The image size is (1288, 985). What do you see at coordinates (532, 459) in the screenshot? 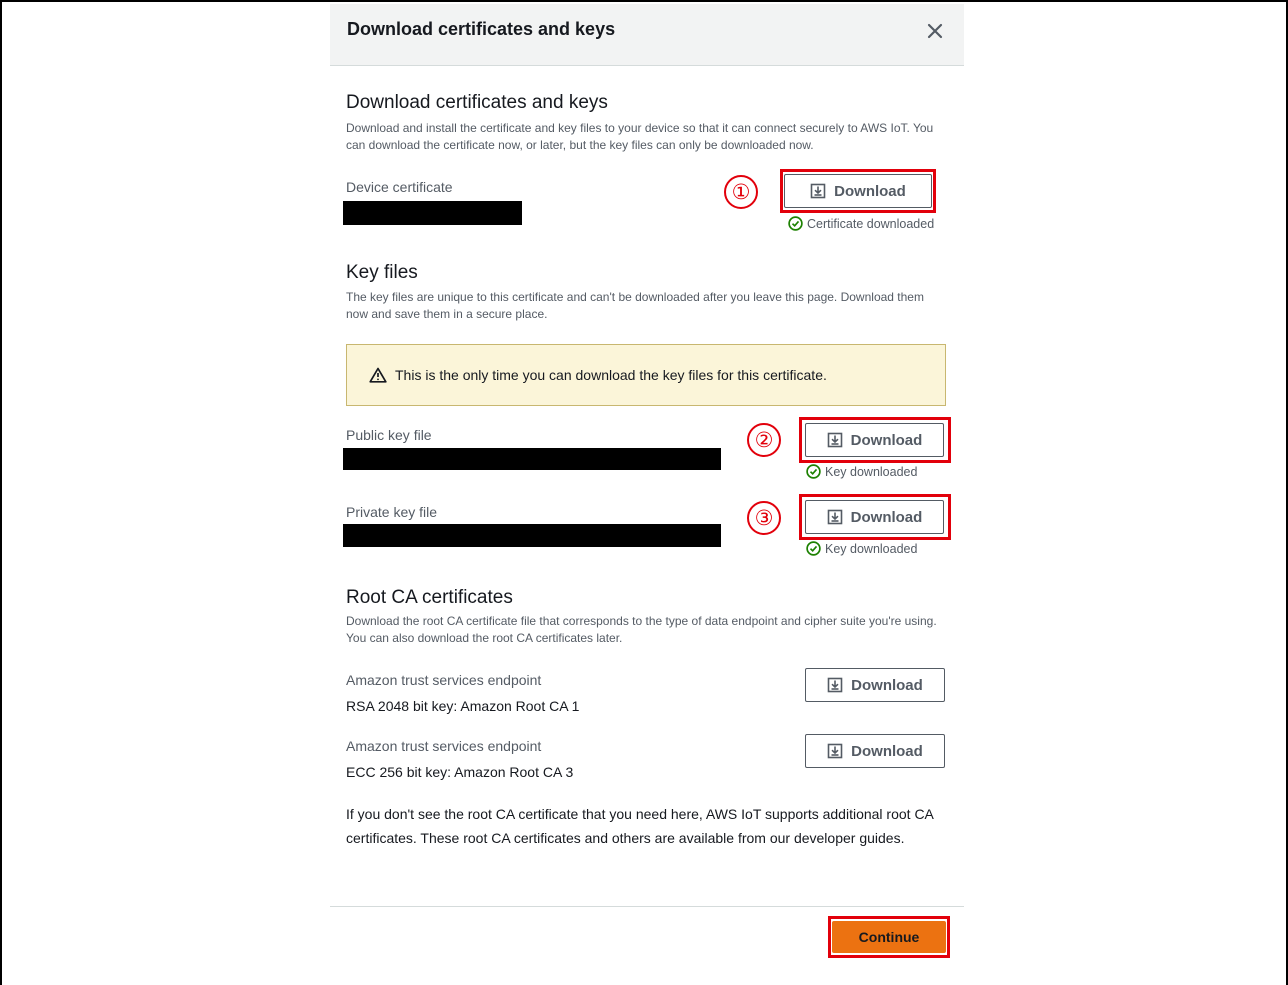
I see `redacted-public-key` at bounding box center [532, 459].